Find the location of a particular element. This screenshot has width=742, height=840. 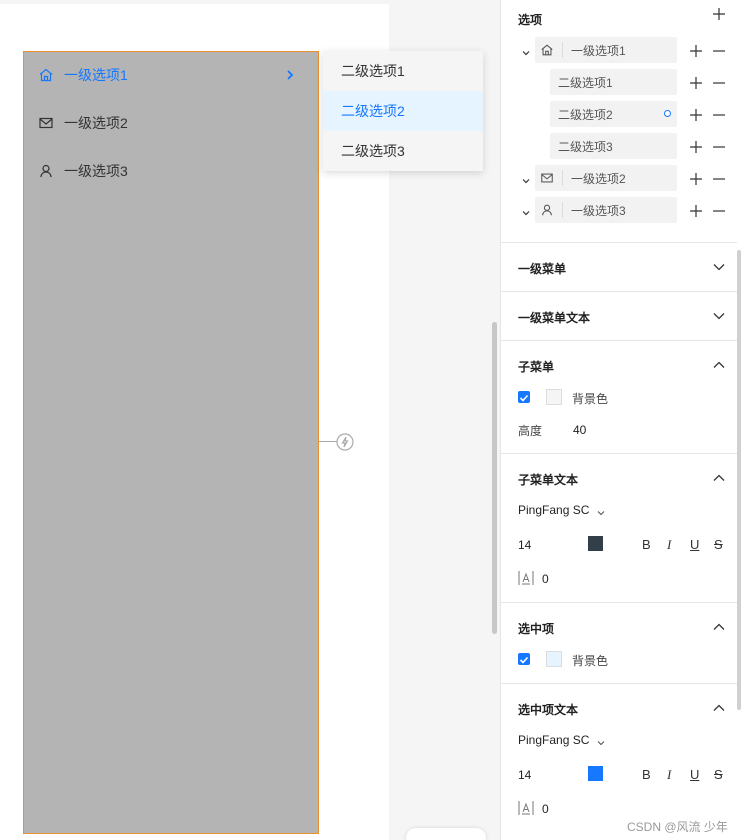

section-submenu-text: 子菜单文本 is located at coordinates (548, 479).